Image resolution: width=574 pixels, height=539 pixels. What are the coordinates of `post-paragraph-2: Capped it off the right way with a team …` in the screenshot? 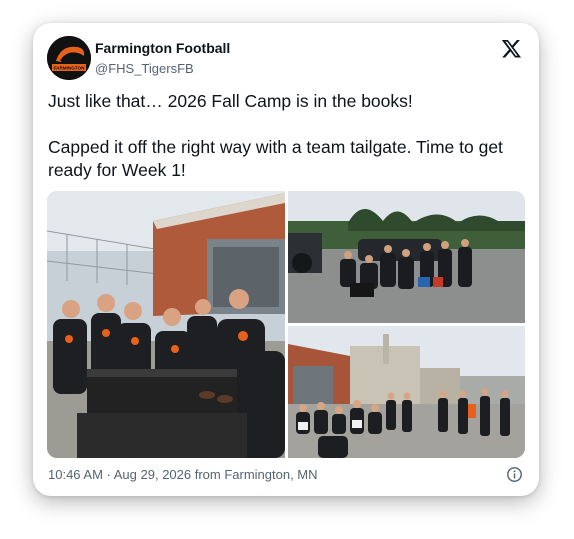 It's located at (275, 158).